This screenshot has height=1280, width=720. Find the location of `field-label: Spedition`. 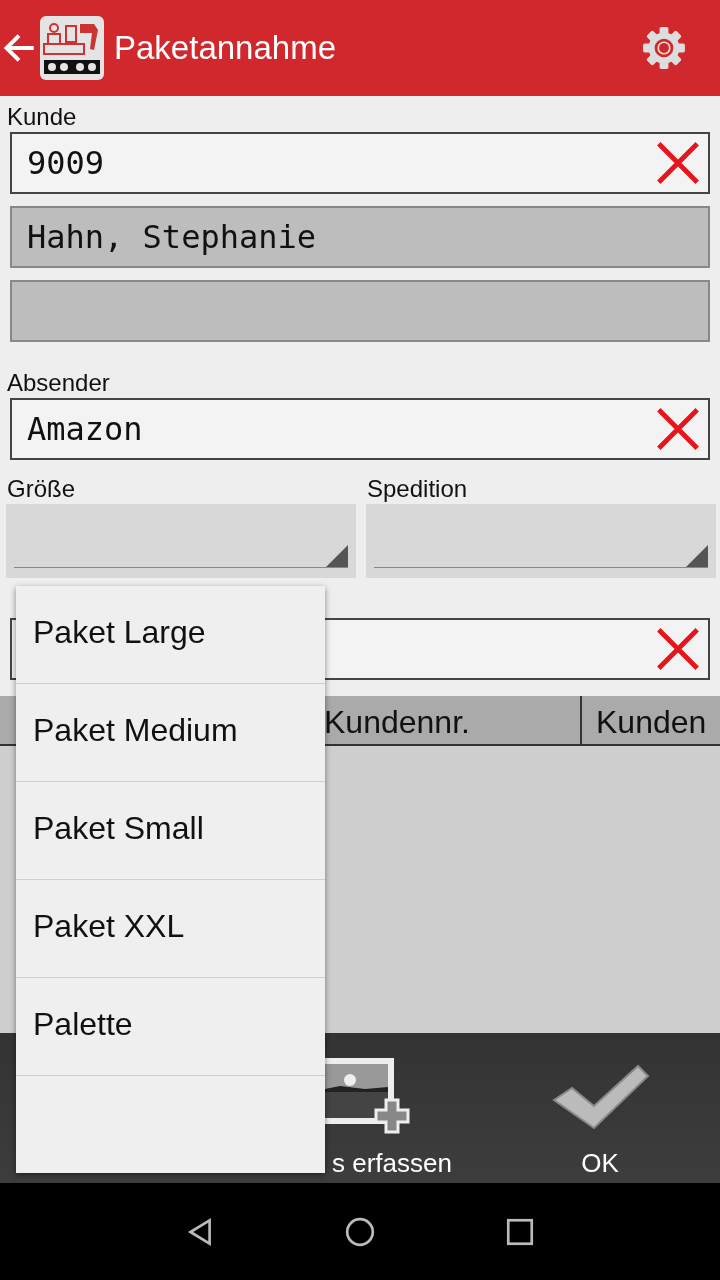

field-label: Spedition is located at coordinates (418, 489).